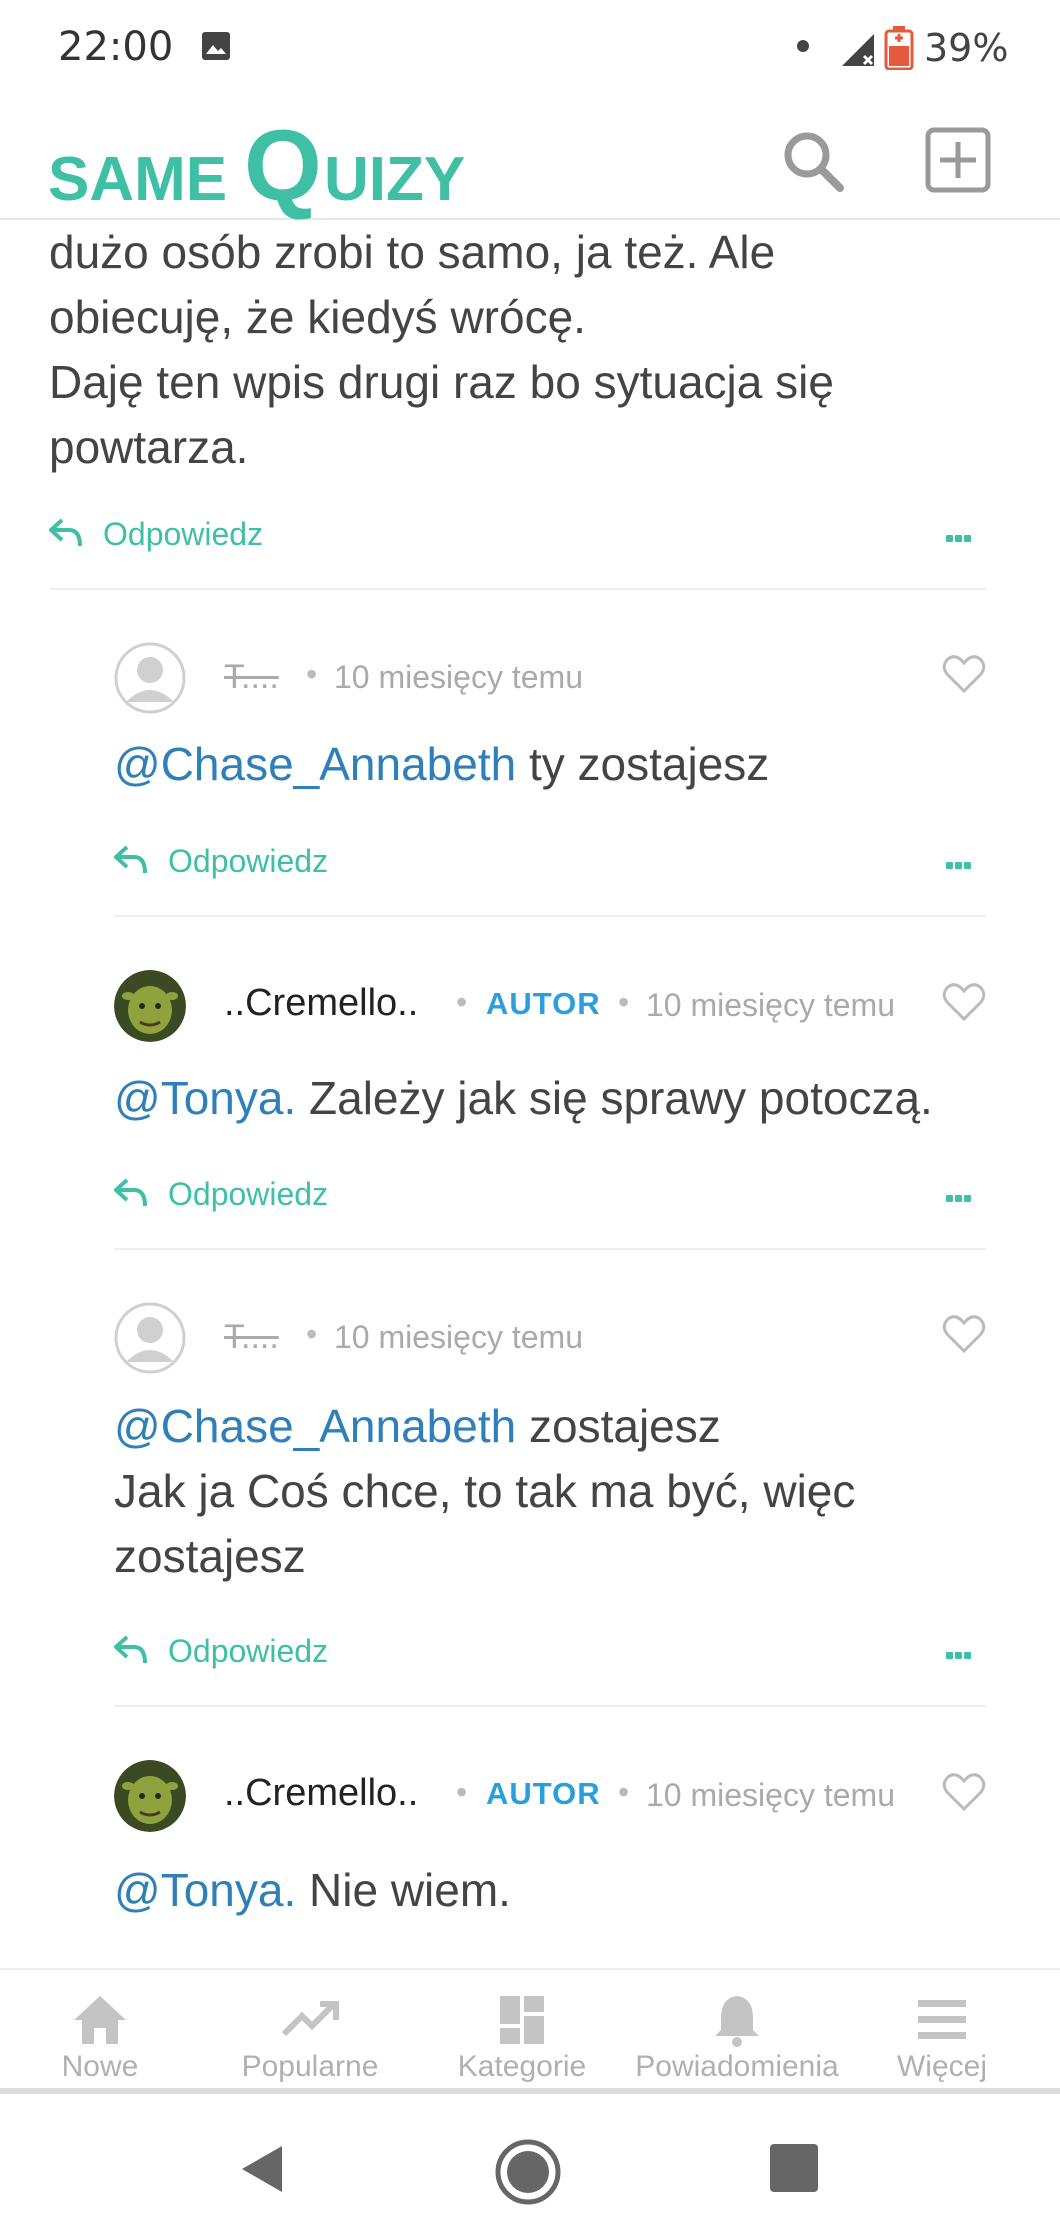 This screenshot has width=1060, height=2238. I want to click on nav-item-wiecej: Więcej, so click(942, 2030).